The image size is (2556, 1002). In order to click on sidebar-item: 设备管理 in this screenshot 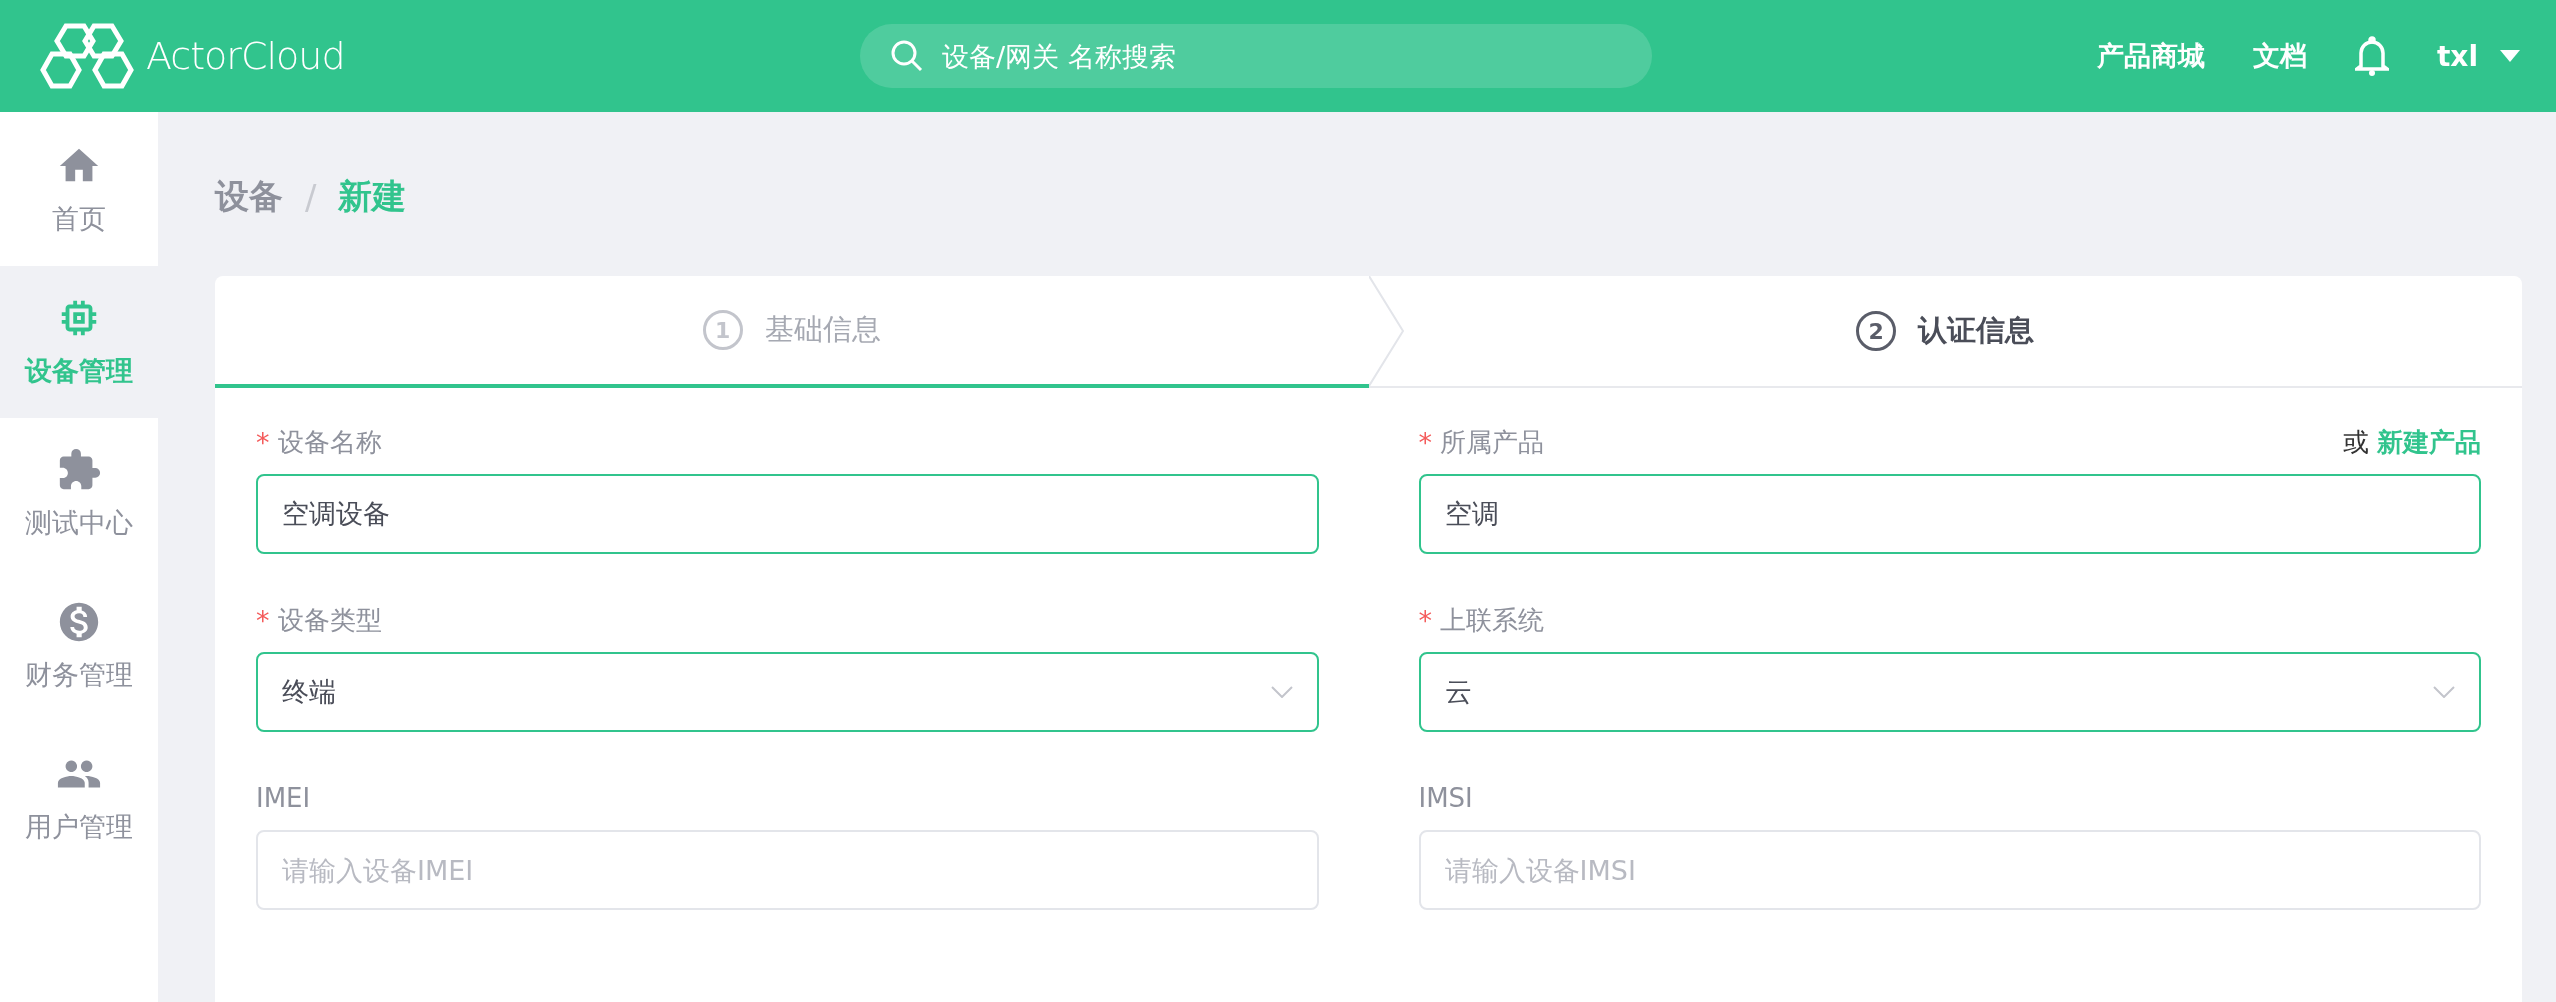, I will do `click(79, 342)`.